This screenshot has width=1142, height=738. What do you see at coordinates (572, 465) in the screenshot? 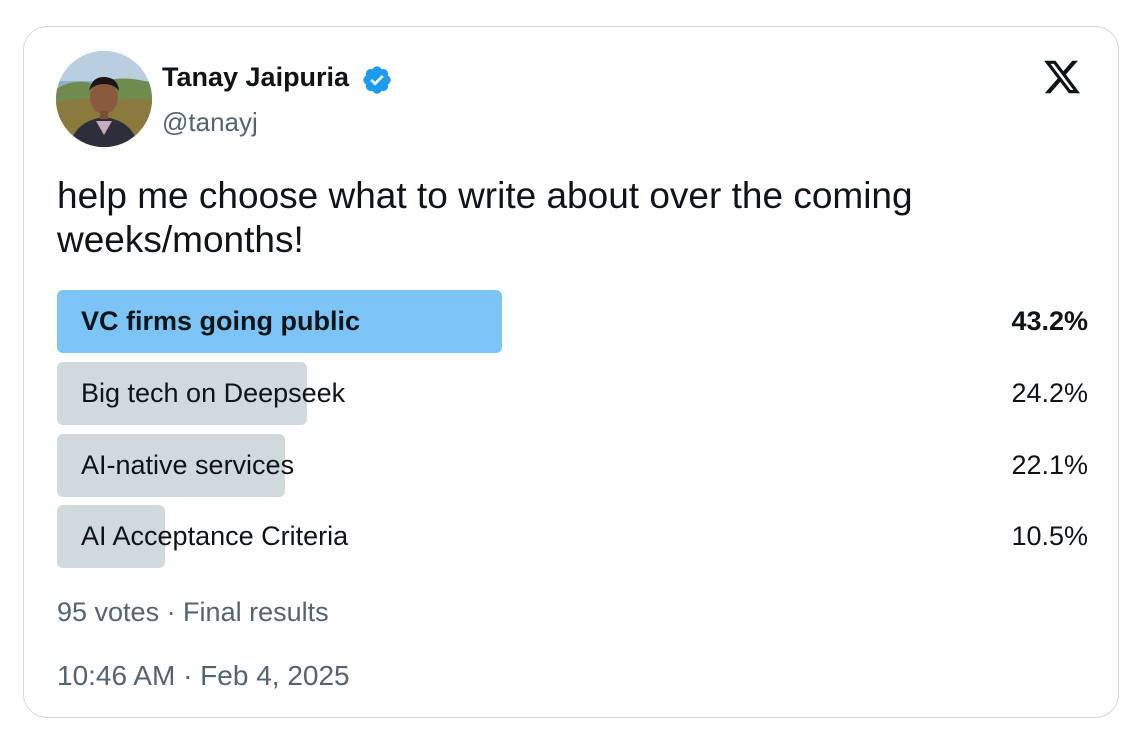
I see `poll-option: AI-native services 22.1%` at bounding box center [572, 465].